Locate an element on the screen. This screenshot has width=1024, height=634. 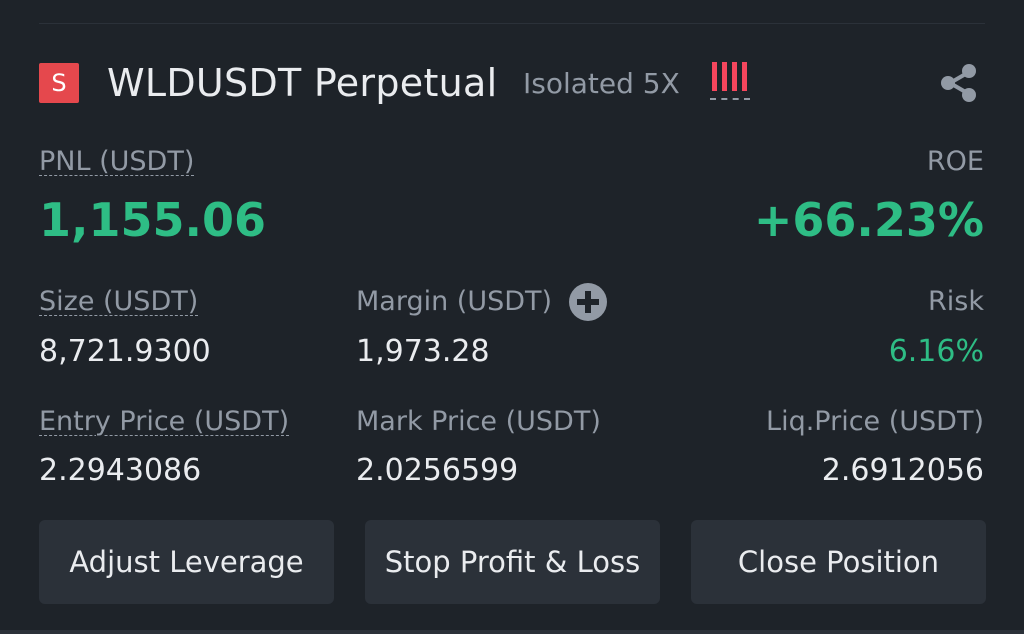
pnl-label: PNL (USDT) is located at coordinates (116, 162).